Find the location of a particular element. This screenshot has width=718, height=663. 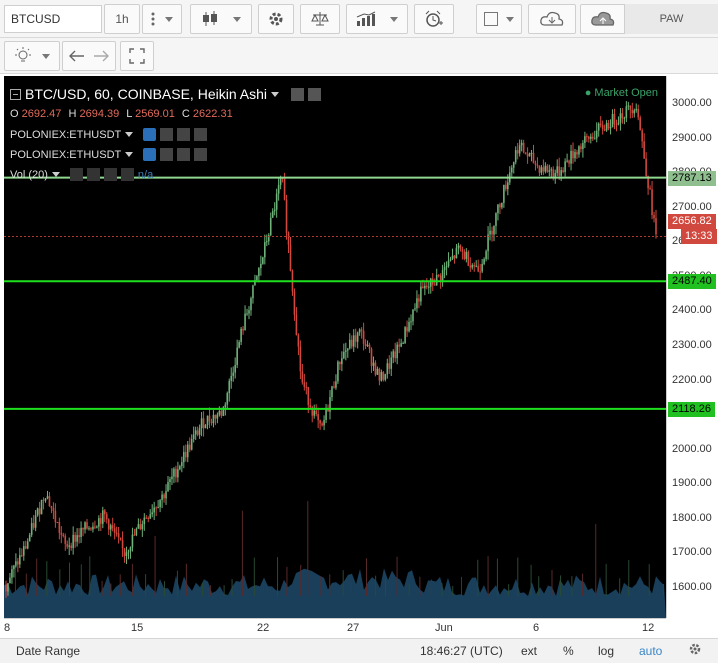

save-layout-button is located at coordinates (603, 19).